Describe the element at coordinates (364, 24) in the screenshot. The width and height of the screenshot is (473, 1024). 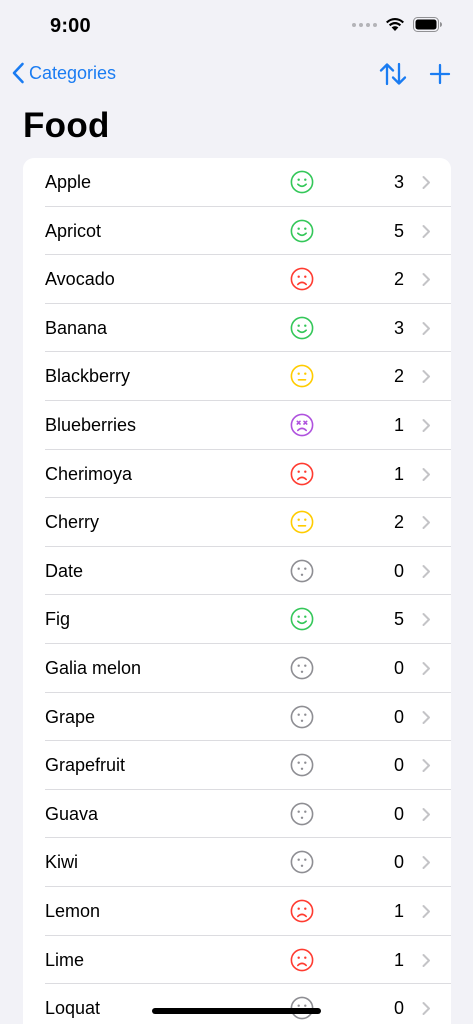
I see `cellular-signal-icon` at that location.